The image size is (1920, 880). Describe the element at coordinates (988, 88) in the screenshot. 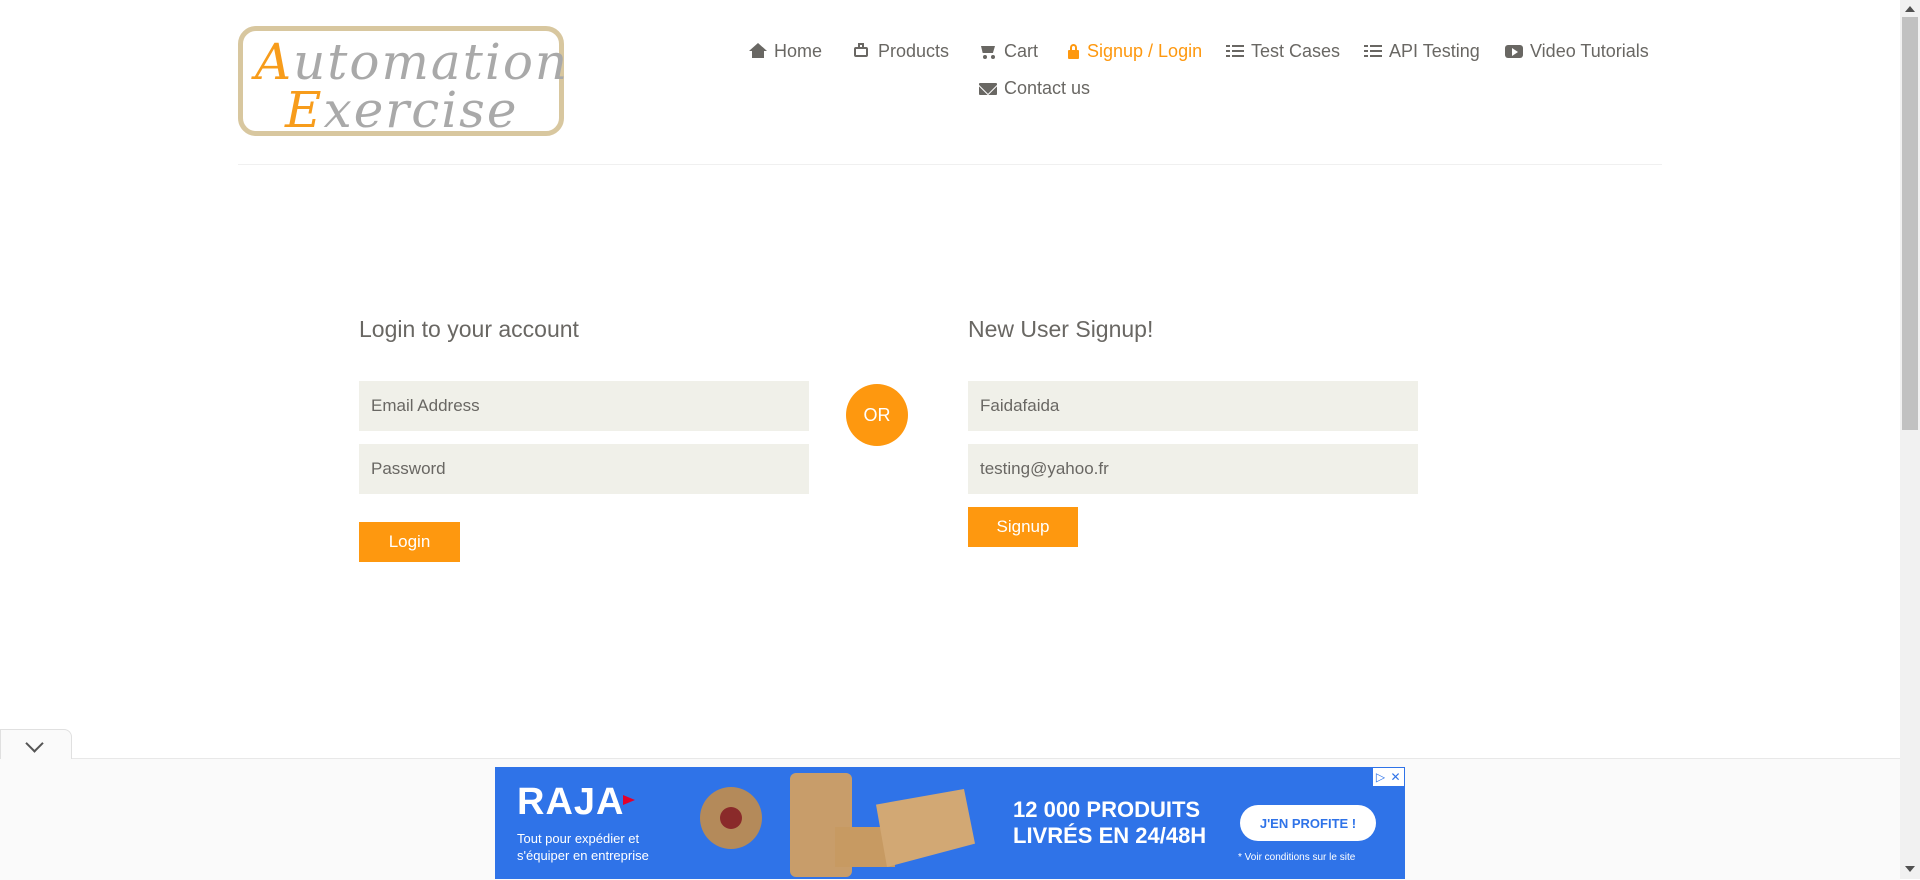

I see `envelope-icon` at that location.